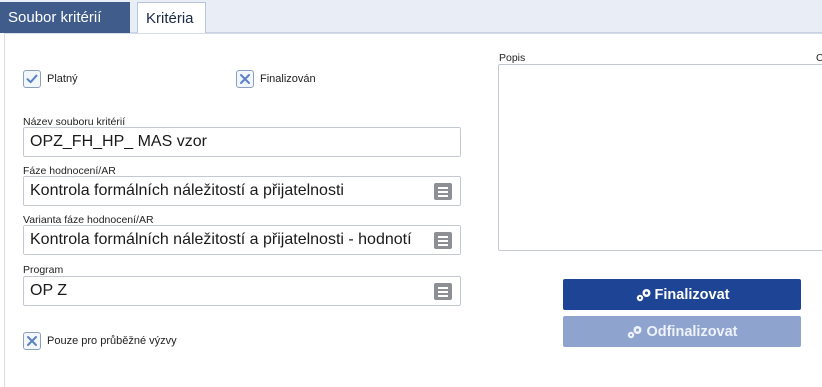 The height and width of the screenshot is (387, 822). Describe the element at coordinates (171, 17) in the screenshot. I see `tab-kriteria: Kritéria` at that location.